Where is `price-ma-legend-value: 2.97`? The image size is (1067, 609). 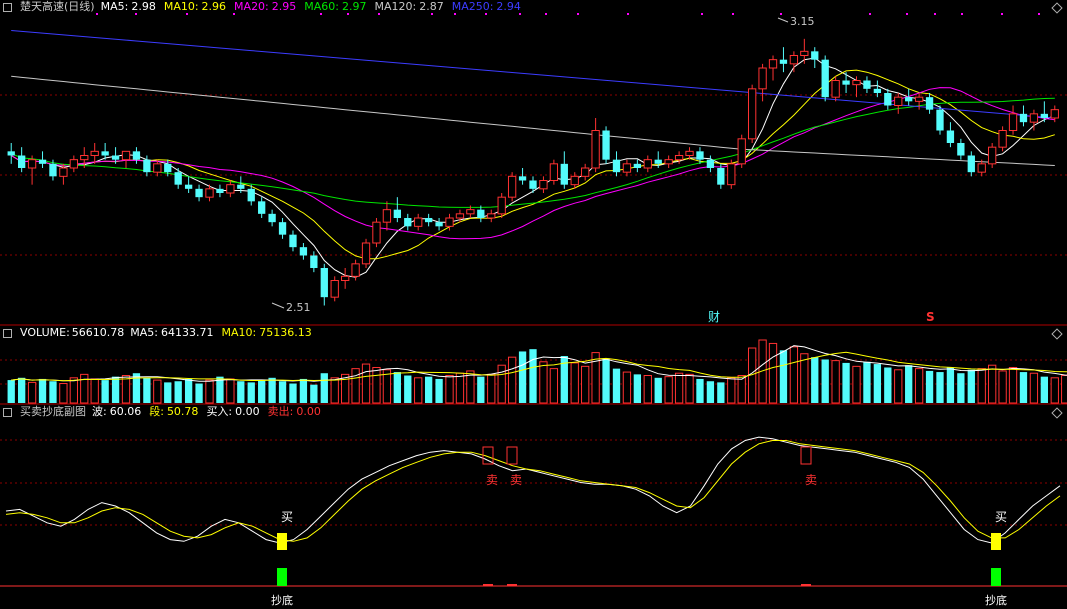 price-ma-legend-value: 2.97 is located at coordinates (354, 6).